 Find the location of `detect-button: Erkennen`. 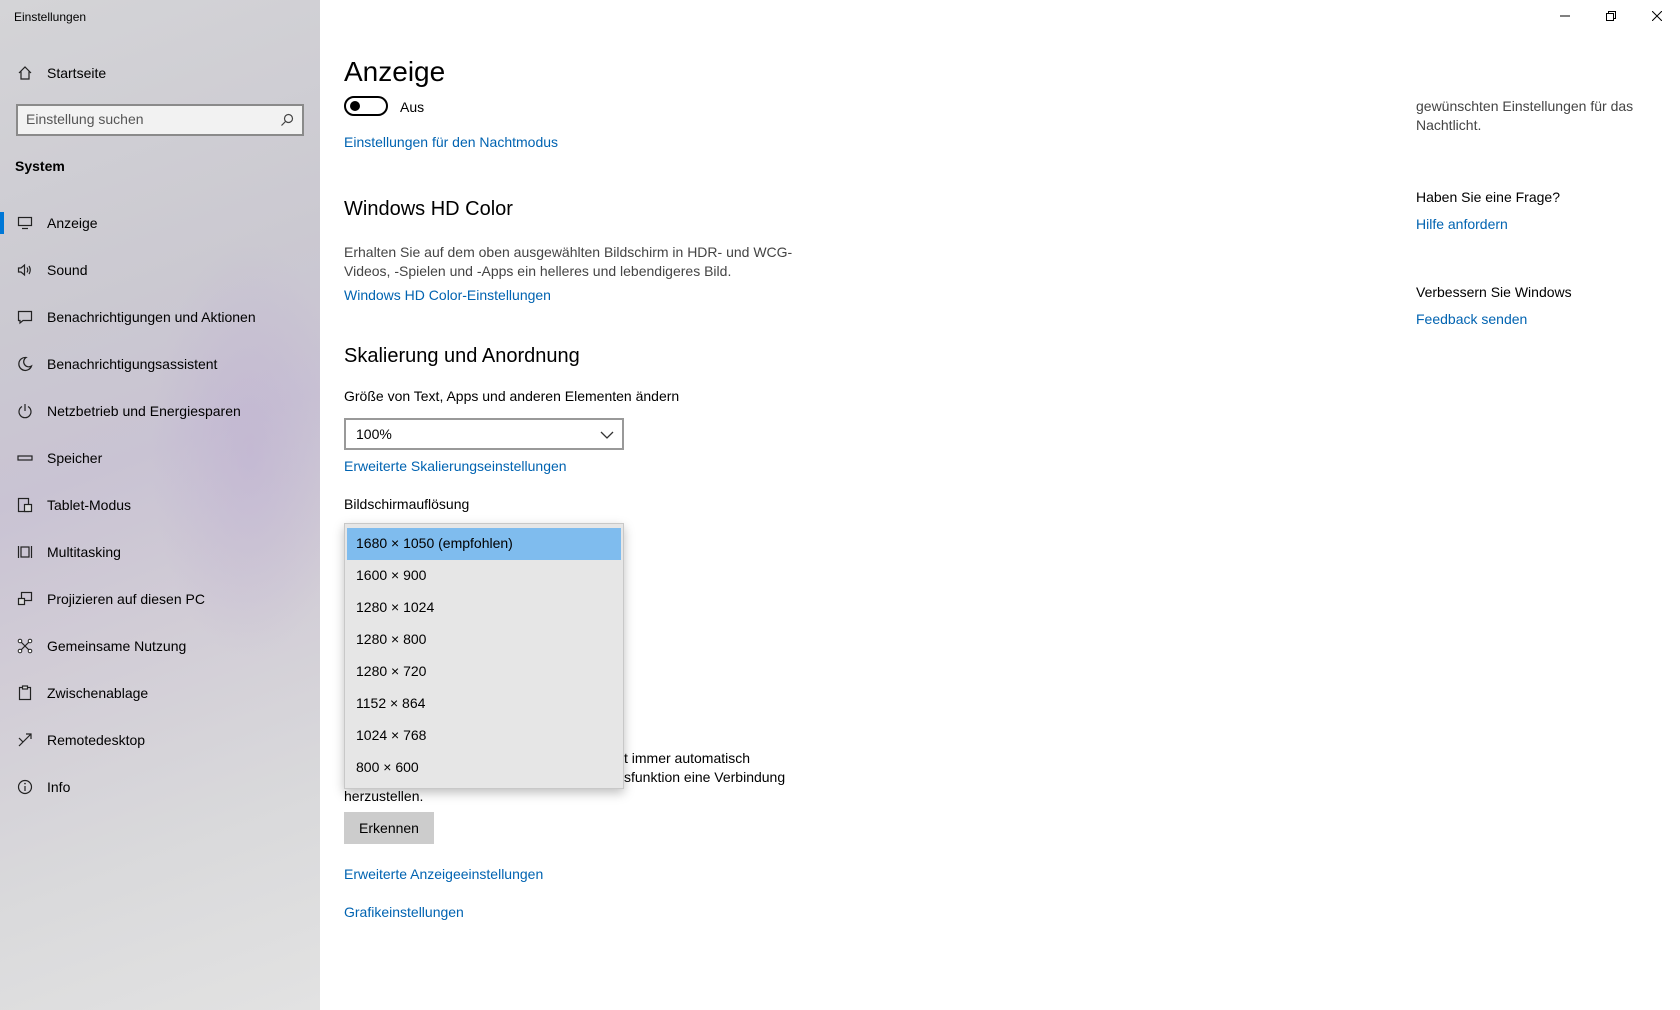

detect-button: Erkennen is located at coordinates (389, 828).